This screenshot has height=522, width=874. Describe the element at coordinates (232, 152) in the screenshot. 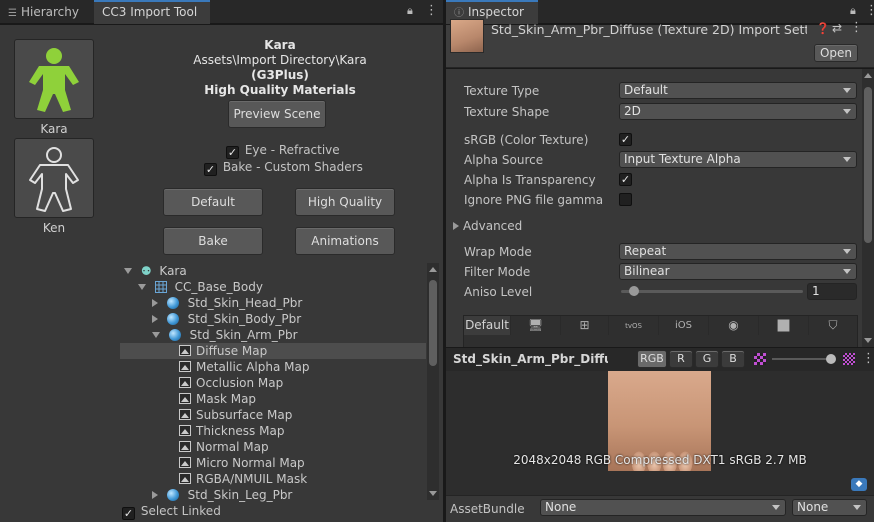

I see `eye-refractive-checkbox: ✓` at that location.